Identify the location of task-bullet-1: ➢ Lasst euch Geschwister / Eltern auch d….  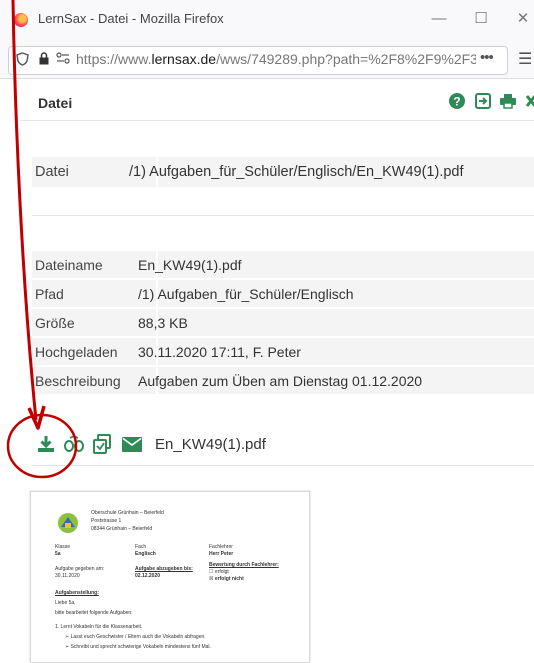
(135, 637).